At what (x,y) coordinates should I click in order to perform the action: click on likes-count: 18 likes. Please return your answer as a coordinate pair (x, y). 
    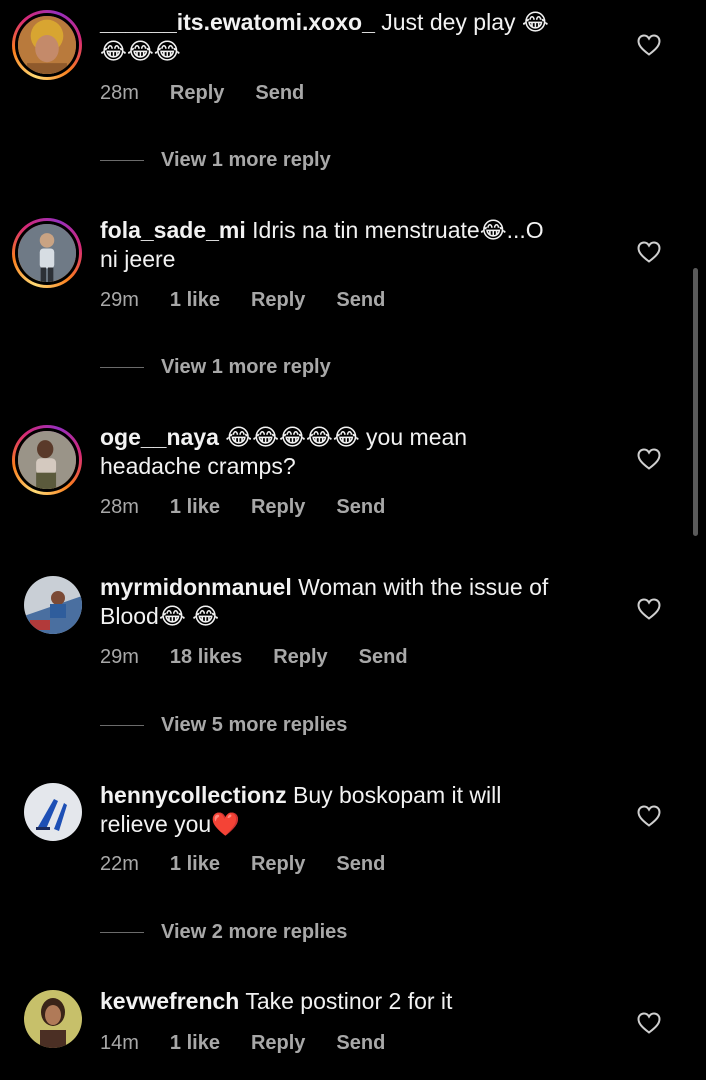
    Looking at the image, I should click on (206, 657).